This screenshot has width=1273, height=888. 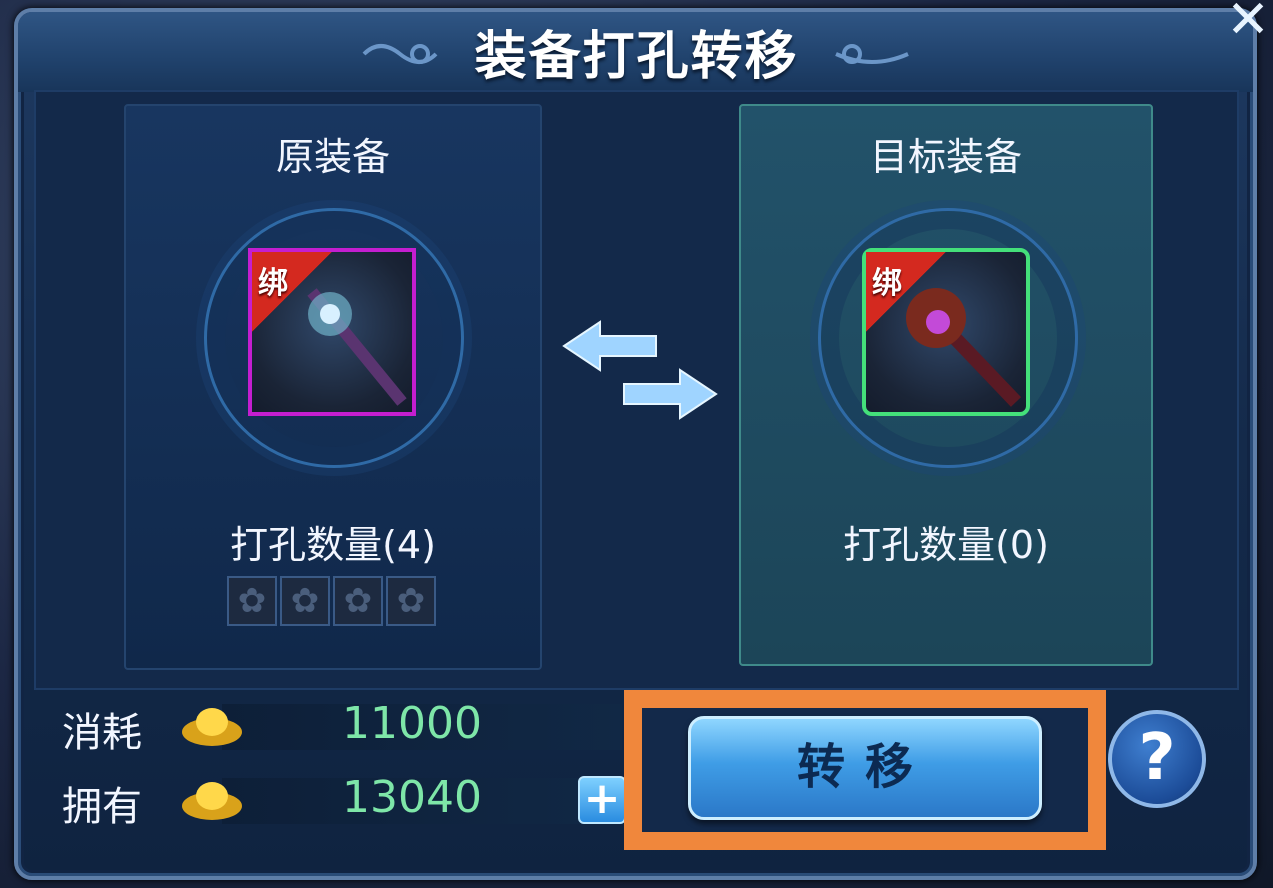 I want to click on cost-value: 11000, so click(x=412, y=723).